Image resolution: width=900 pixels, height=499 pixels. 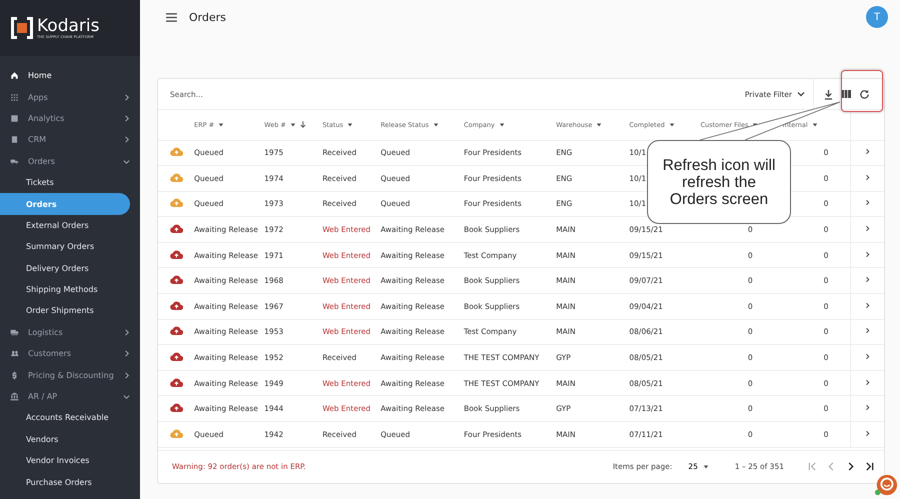 I want to click on nav-item: Apps, so click(x=70, y=97).